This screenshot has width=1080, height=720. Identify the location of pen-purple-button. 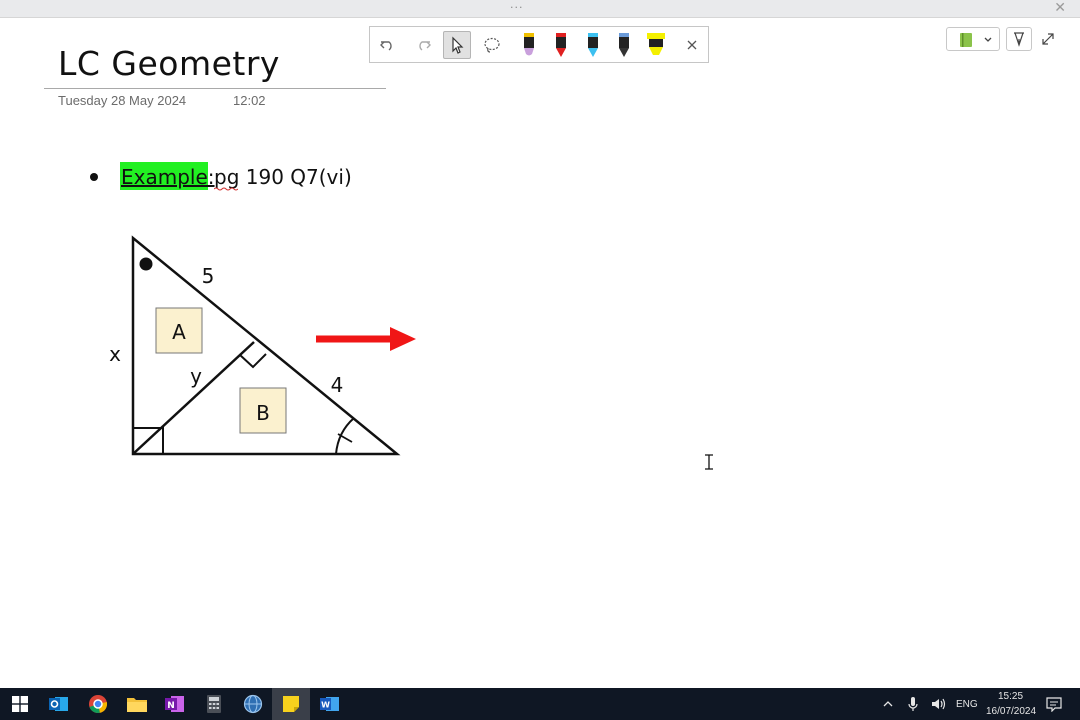
(529, 45).